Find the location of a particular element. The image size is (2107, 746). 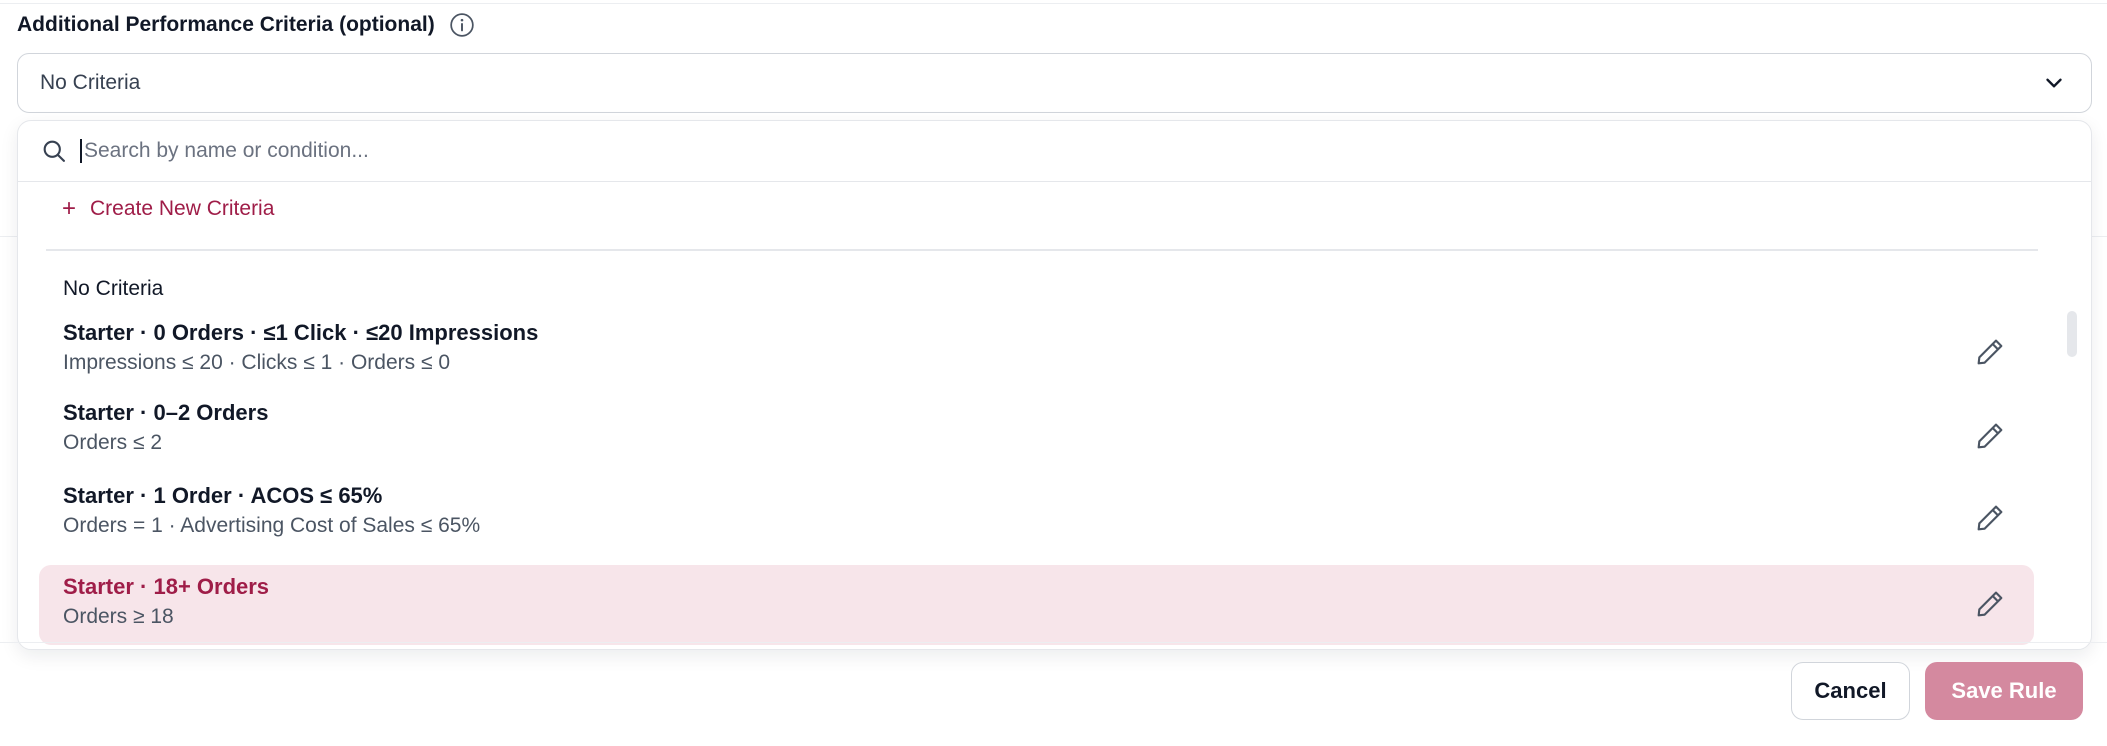

save-rule-button: Save Rule is located at coordinates (2004, 691).